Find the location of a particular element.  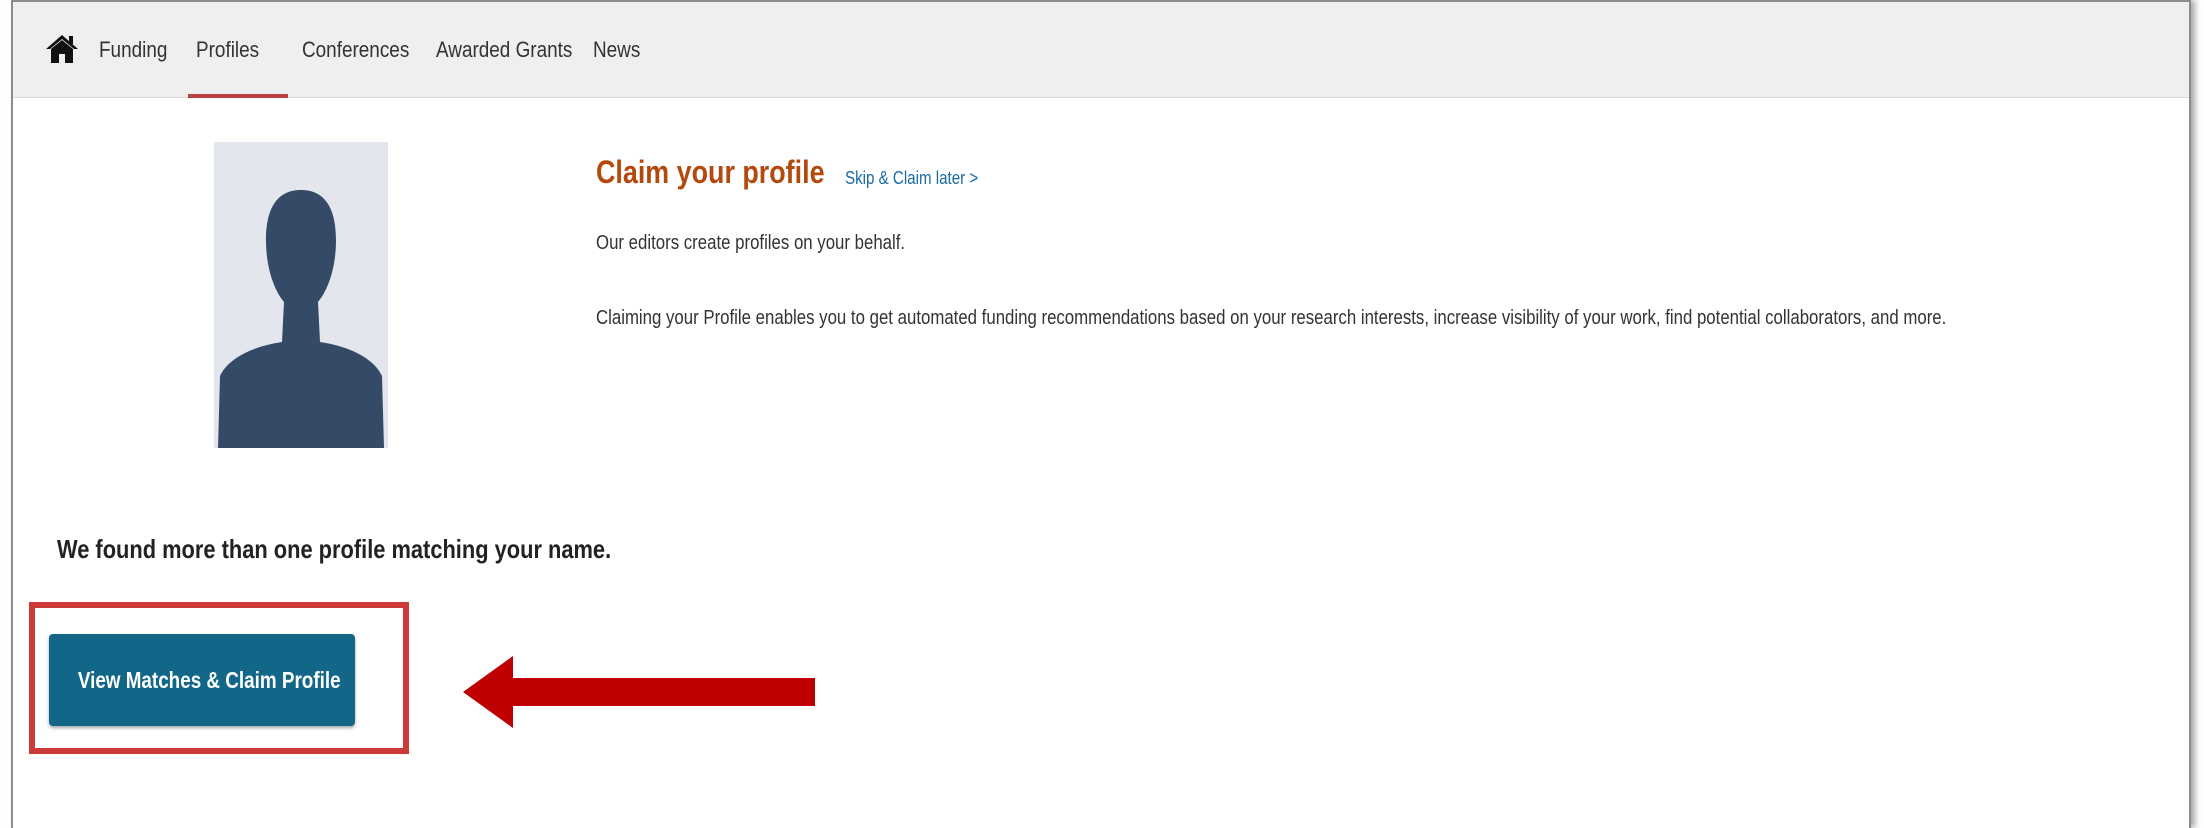

active-tab-indicator is located at coordinates (238, 96).